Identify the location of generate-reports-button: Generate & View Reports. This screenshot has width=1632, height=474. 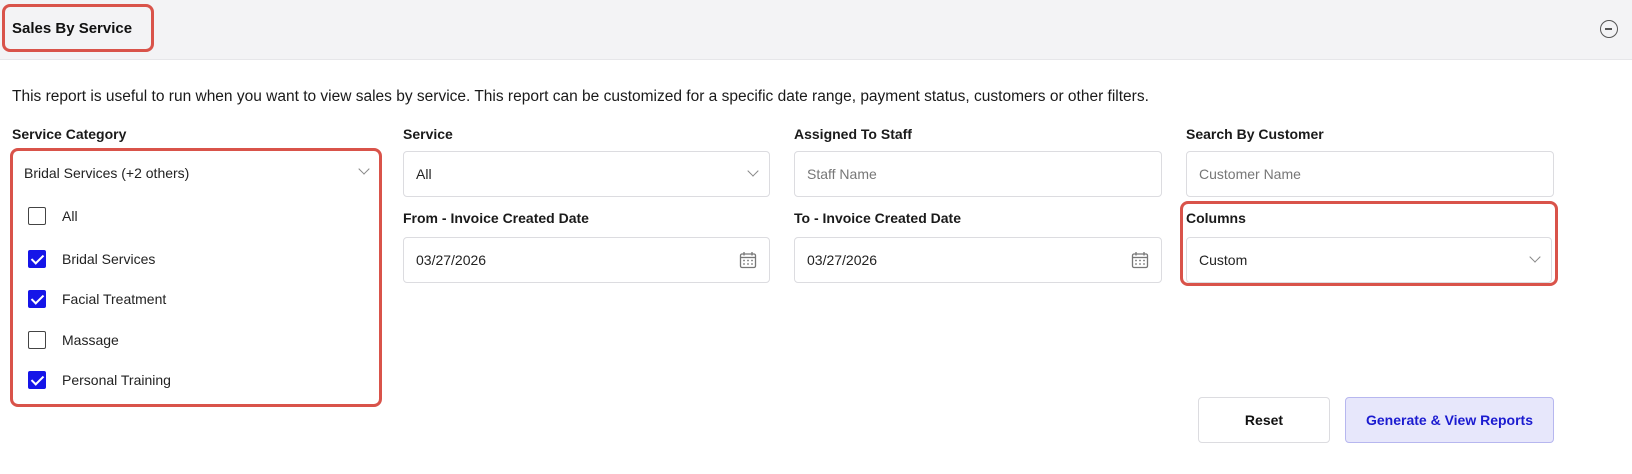
(1449, 420).